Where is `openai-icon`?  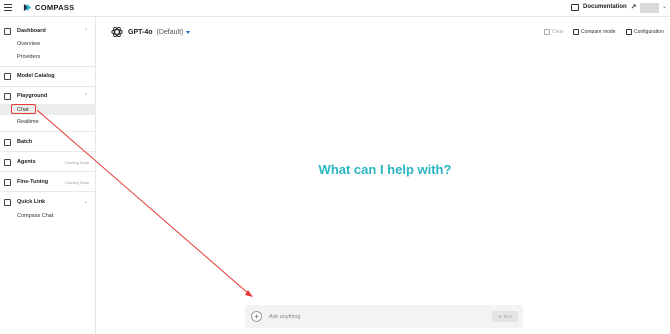 openai-icon is located at coordinates (117, 32).